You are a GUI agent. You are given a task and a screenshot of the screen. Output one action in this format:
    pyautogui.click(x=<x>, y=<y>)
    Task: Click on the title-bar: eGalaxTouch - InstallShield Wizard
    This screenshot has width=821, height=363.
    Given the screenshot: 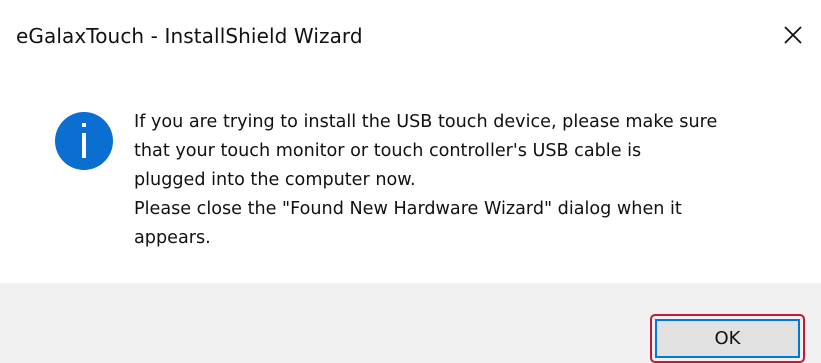 What is the action you would take?
    pyautogui.click(x=410, y=35)
    